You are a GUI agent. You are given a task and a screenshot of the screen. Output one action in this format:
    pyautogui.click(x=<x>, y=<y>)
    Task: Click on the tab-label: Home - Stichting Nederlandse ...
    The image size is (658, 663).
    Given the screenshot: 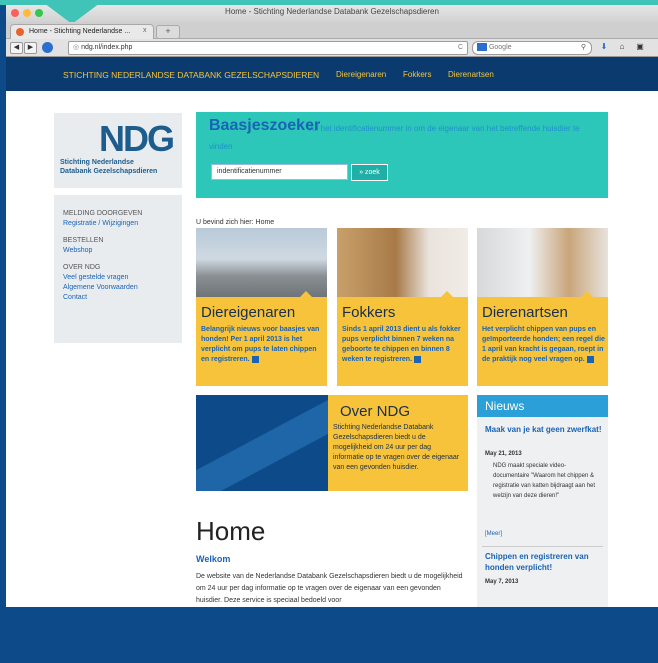 What is the action you would take?
    pyautogui.click(x=80, y=31)
    